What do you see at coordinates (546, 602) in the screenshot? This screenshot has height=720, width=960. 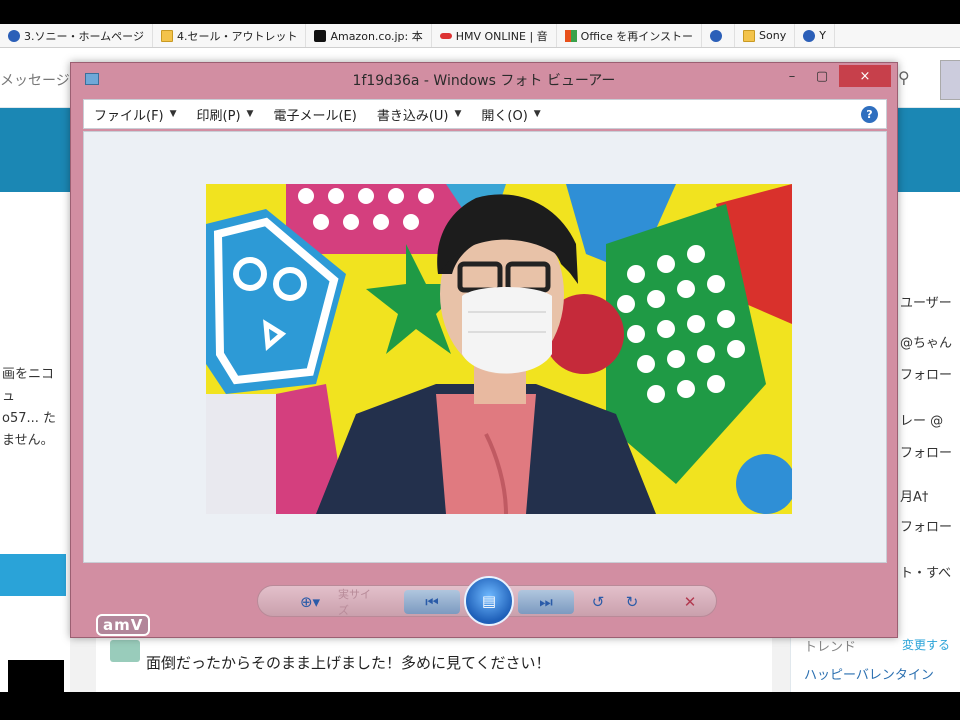 I see `next-icon: ⏭` at bounding box center [546, 602].